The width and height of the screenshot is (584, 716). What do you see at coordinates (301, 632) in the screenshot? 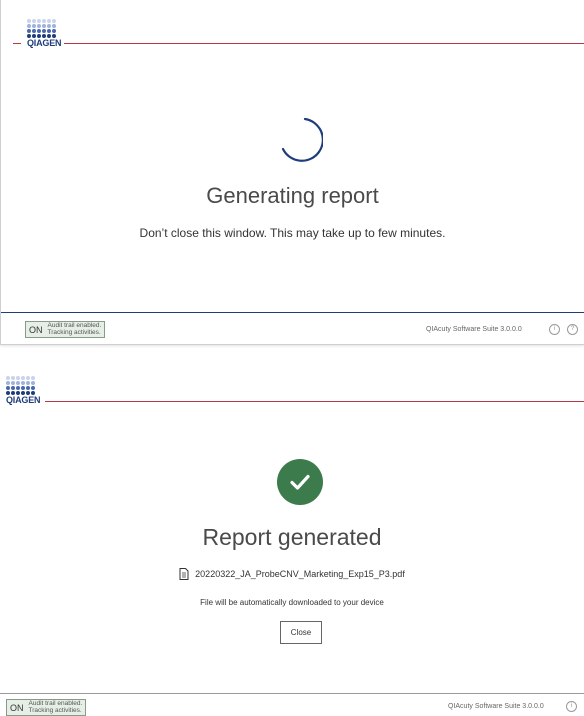
I see `close-button: Close` at bounding box center [301, 632].